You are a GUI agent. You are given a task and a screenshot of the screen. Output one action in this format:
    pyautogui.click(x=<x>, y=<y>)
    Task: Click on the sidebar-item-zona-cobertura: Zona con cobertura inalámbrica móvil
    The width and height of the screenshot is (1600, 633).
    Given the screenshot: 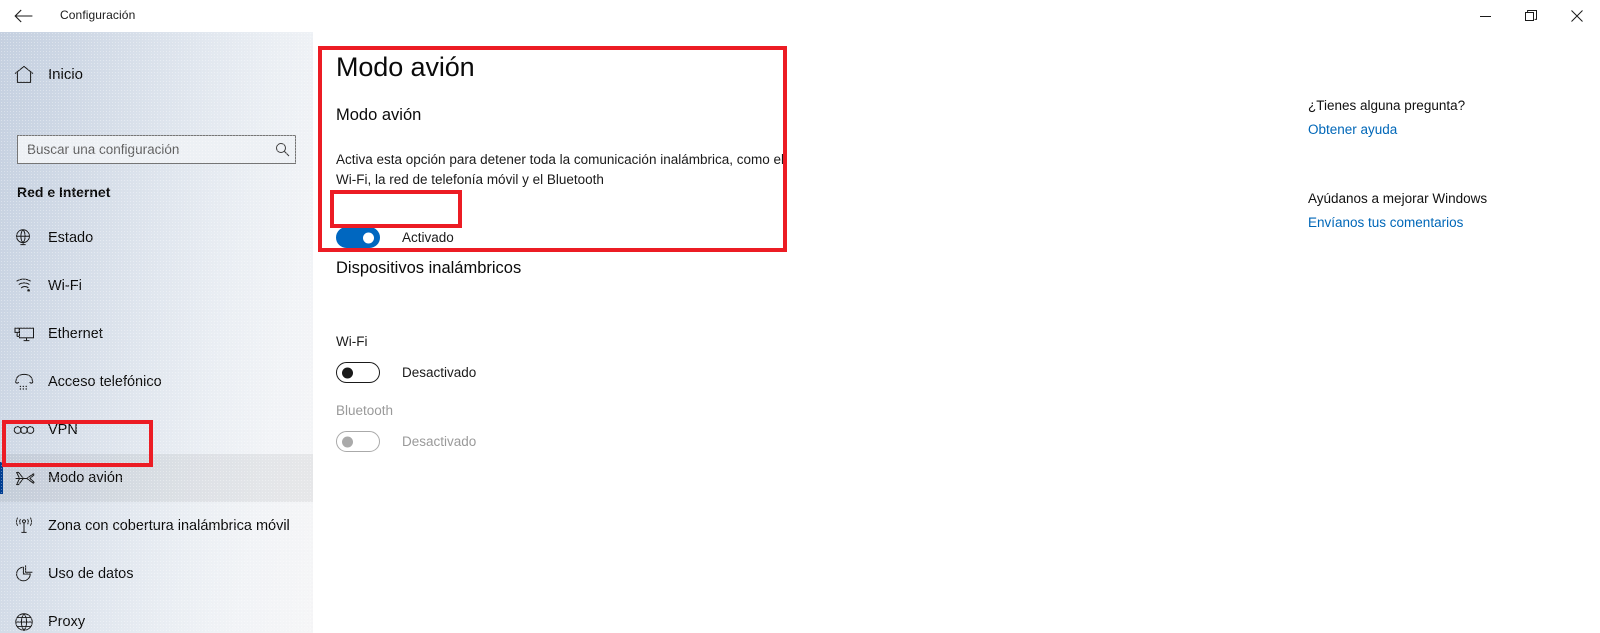 What is the action you would take?
    pyautogui.click(x=156, y=526)
    